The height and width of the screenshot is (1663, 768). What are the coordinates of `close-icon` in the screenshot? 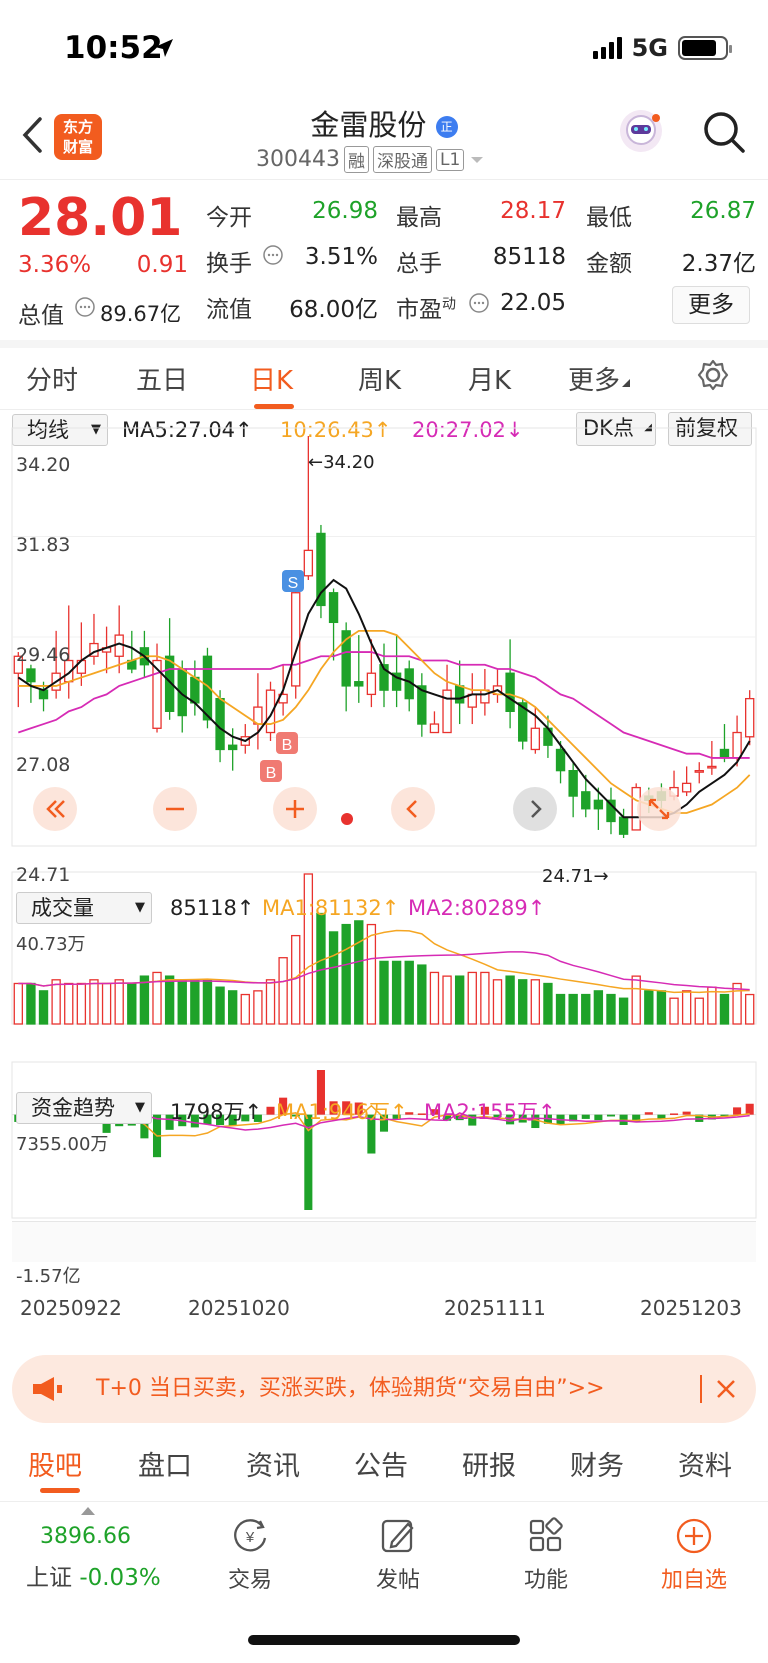 It's located at (726, 1389).